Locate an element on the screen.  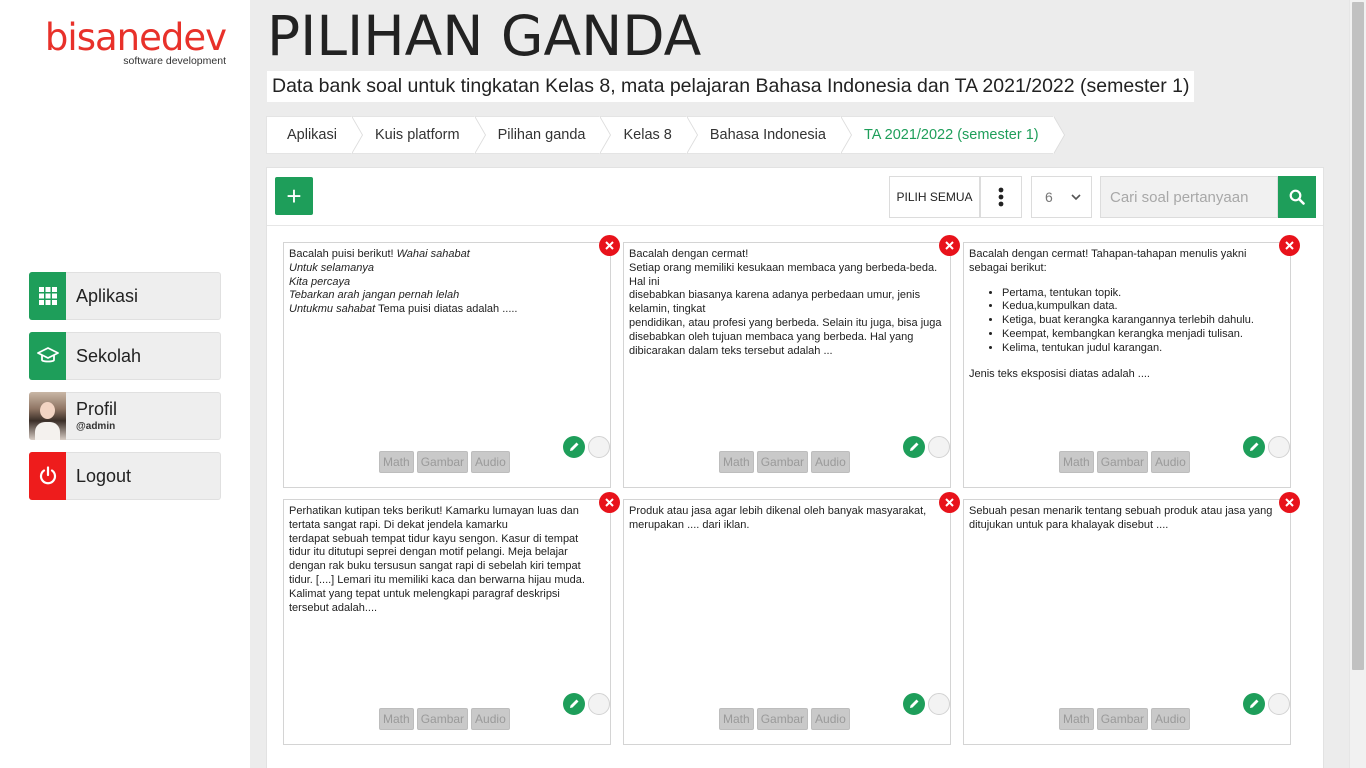
avatar is located at coordinates (47, 416).